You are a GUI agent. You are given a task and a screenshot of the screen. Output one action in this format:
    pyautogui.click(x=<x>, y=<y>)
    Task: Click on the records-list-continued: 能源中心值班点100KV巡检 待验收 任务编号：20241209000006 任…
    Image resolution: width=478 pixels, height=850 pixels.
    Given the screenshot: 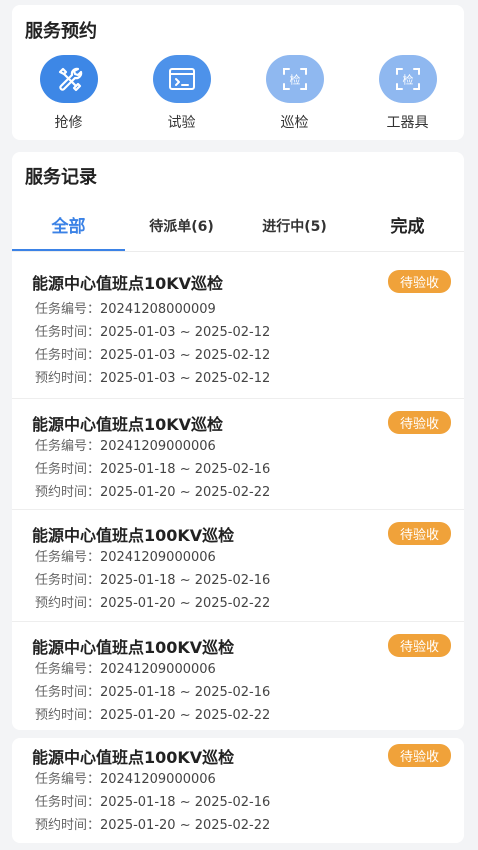 What is the action you would take?
    pyautogui.click(x=238, y=790)
    